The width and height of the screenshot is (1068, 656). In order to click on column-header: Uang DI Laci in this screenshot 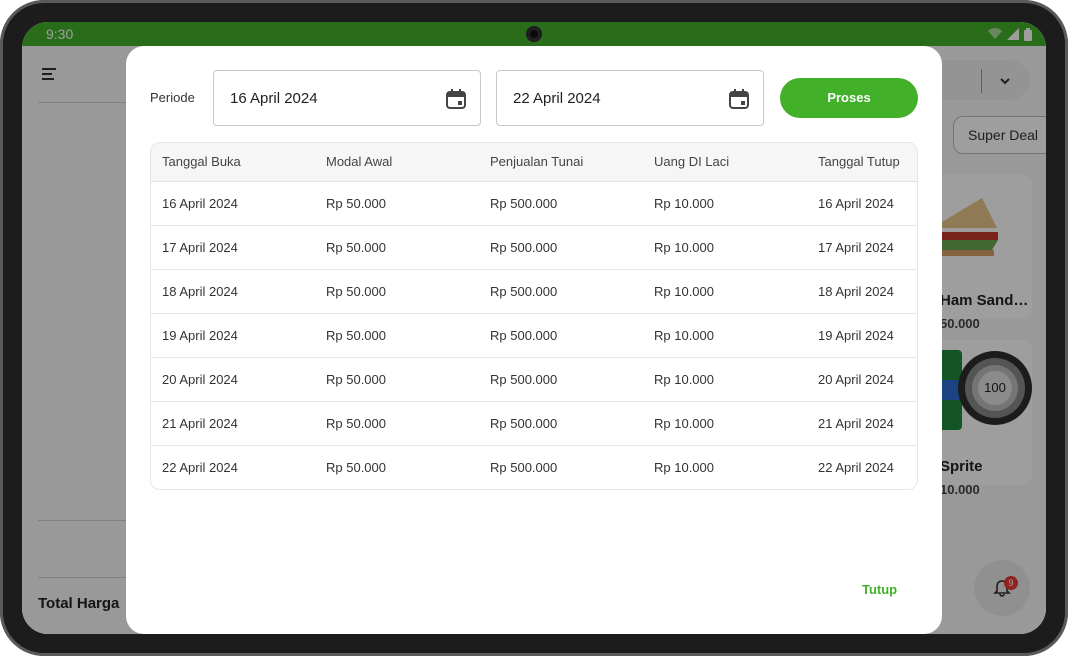, I will do `click(725, 162)`.